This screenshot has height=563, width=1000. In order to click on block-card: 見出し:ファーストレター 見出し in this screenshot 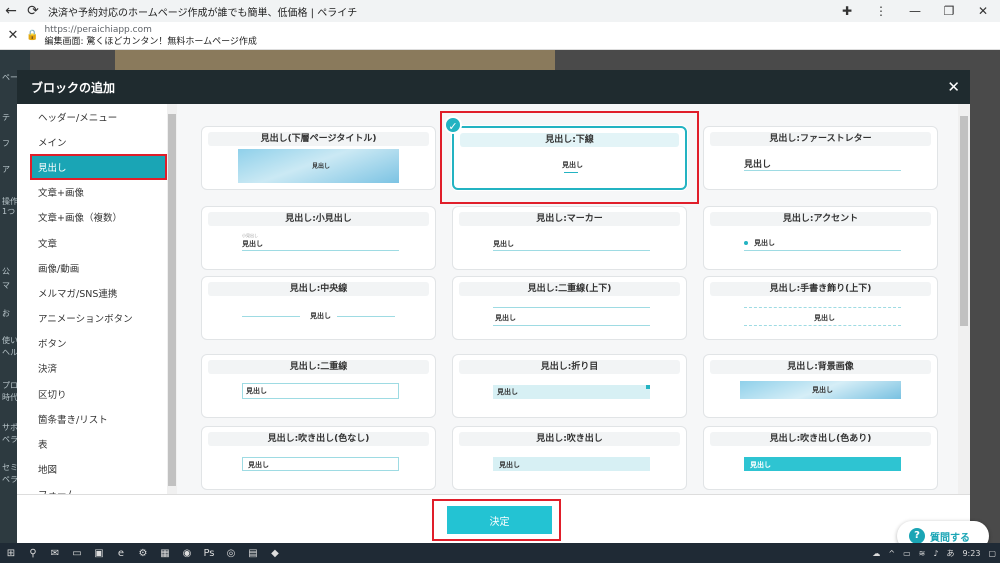, I will do `click(820, 158)`.